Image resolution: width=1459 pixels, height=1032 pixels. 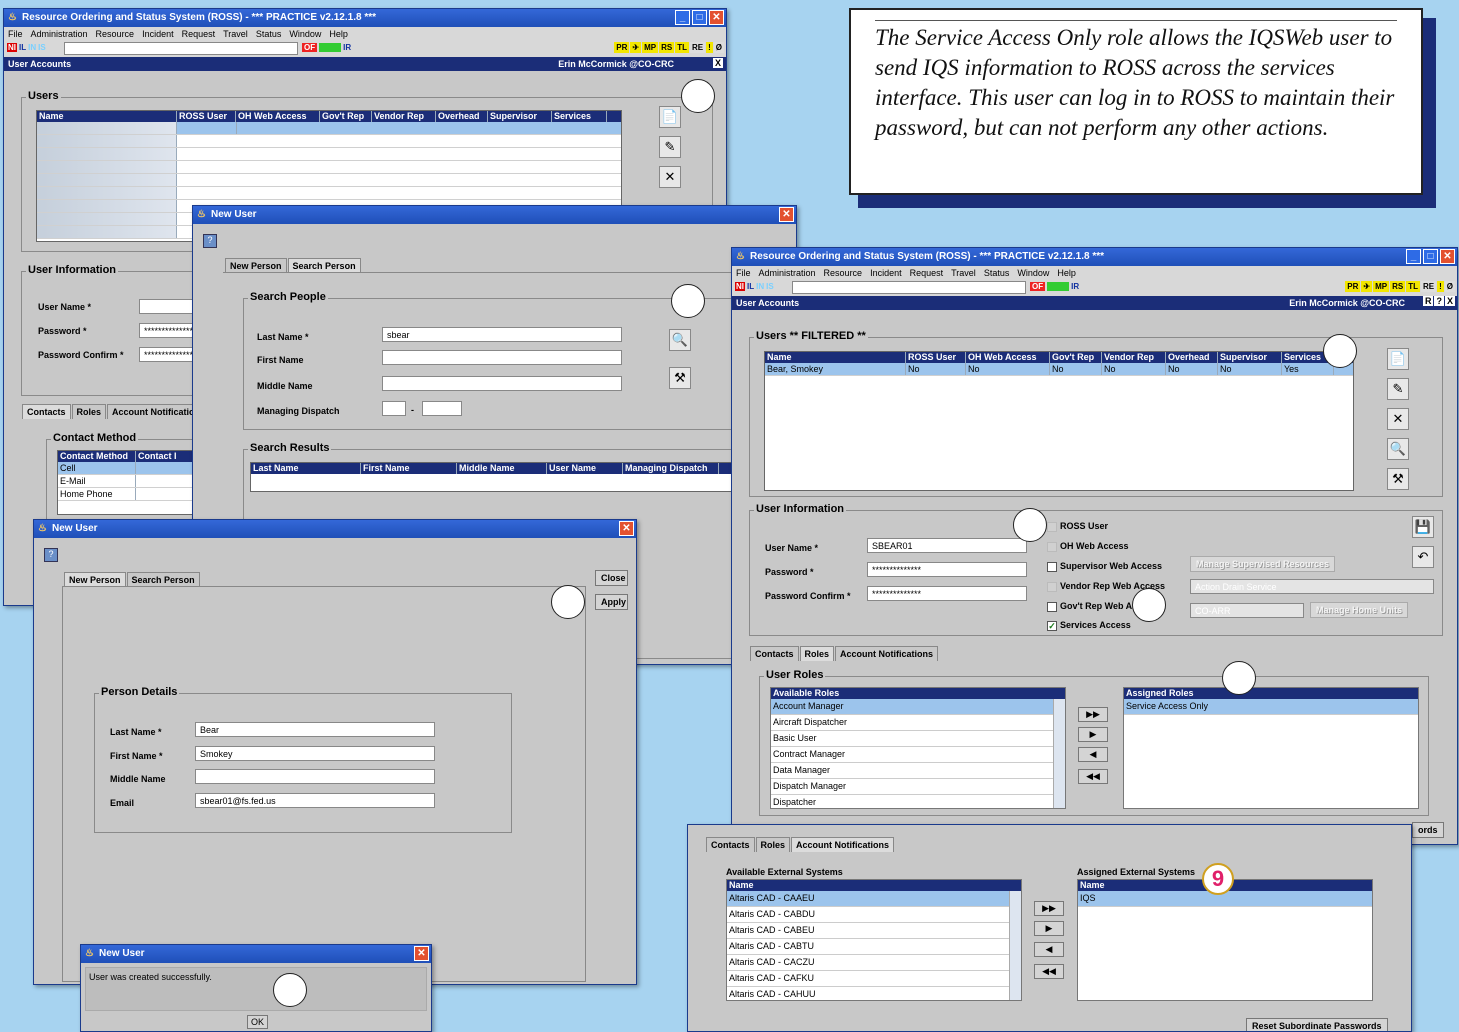 I want to click on last-name-field: Bear, so click(x=315, y=729).